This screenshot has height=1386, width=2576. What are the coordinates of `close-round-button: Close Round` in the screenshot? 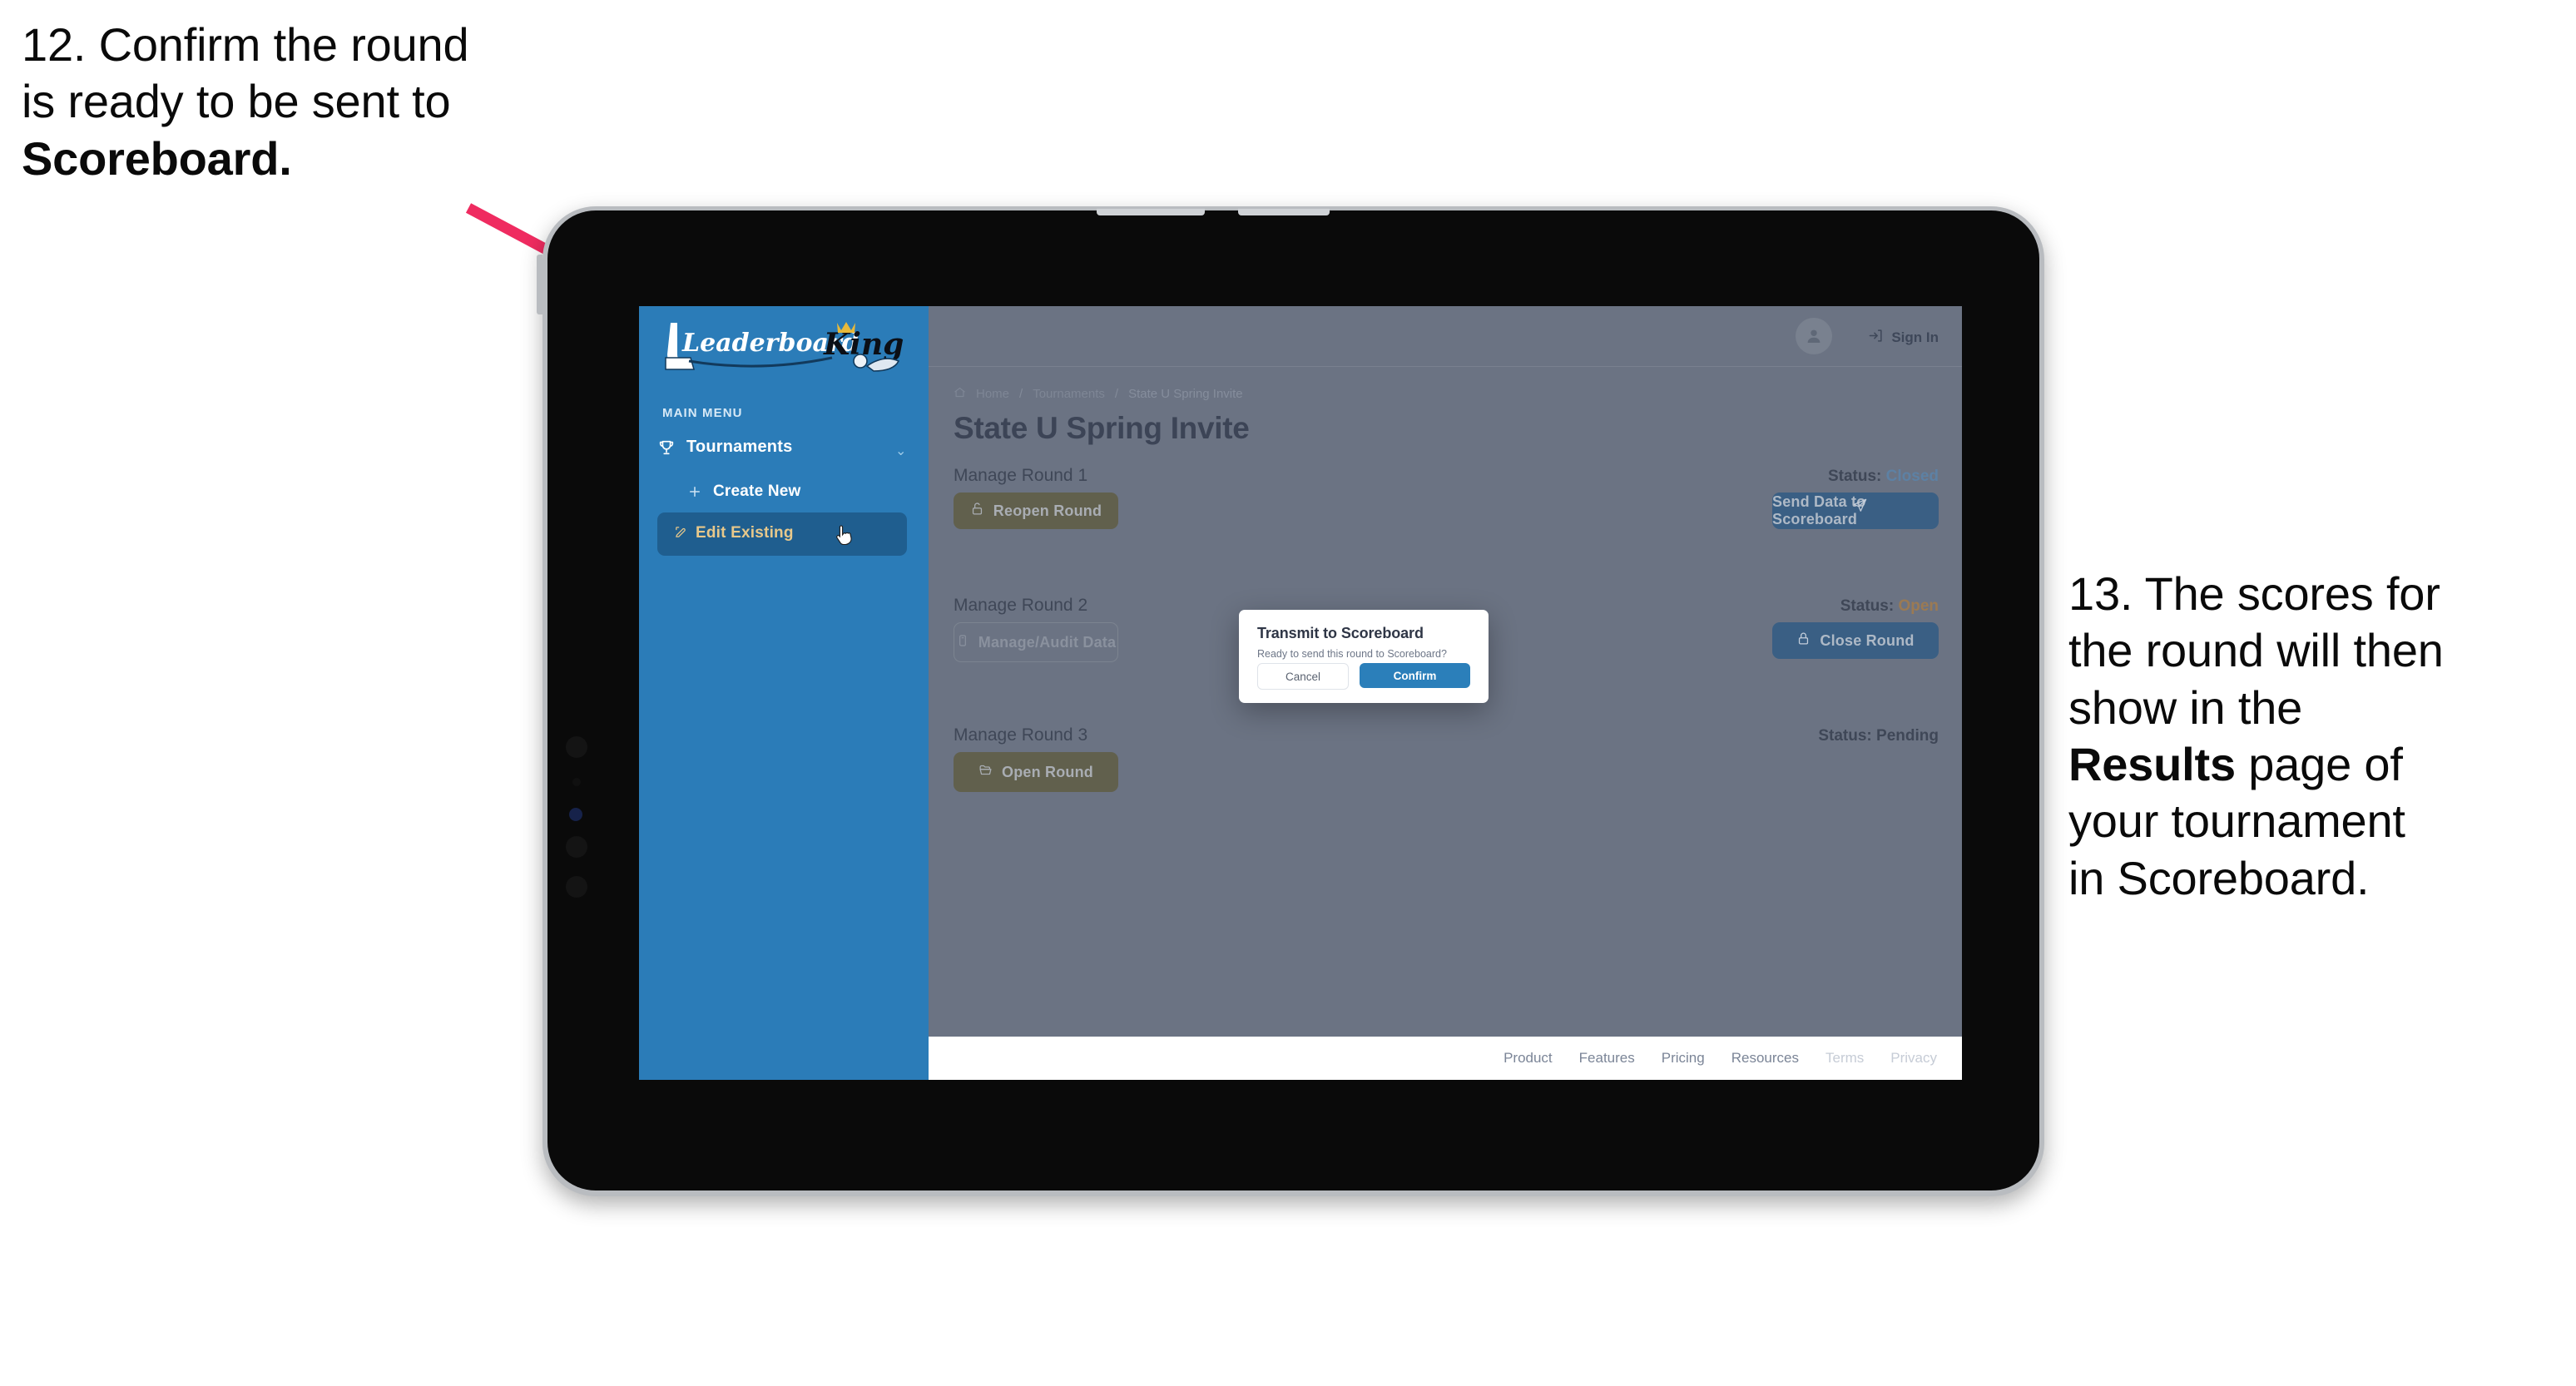 It's located at (1855, 640).